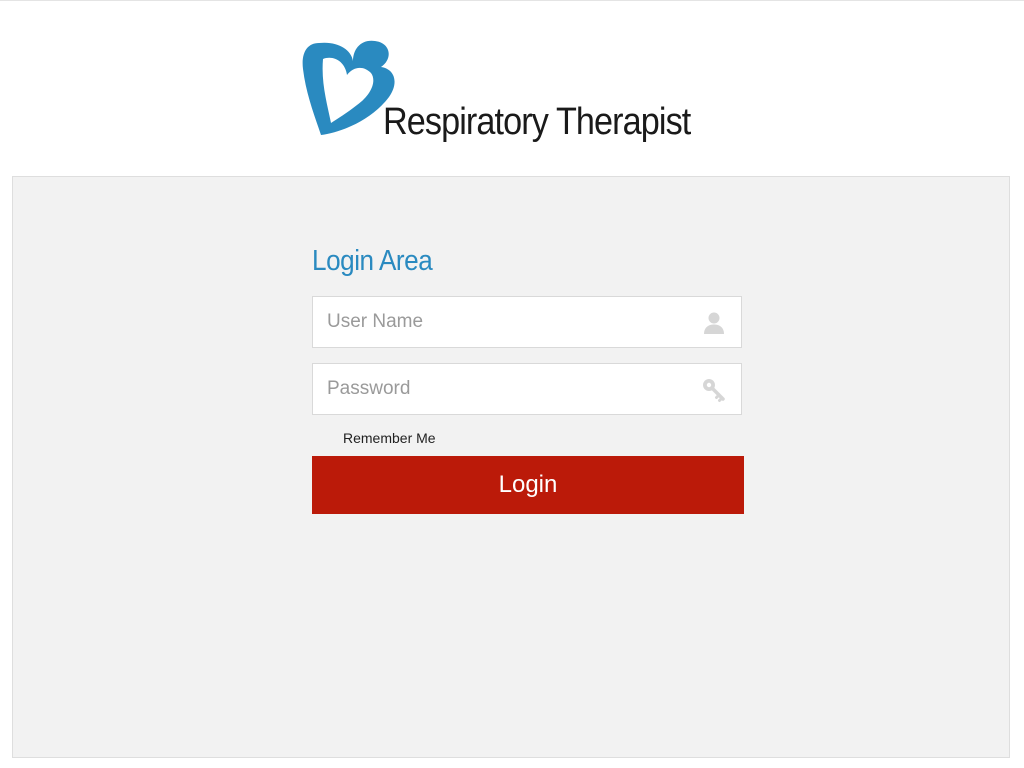  Describe the element at coordinates (372, 261) in the screenshot. I see `login-title: Login Area` at that location.